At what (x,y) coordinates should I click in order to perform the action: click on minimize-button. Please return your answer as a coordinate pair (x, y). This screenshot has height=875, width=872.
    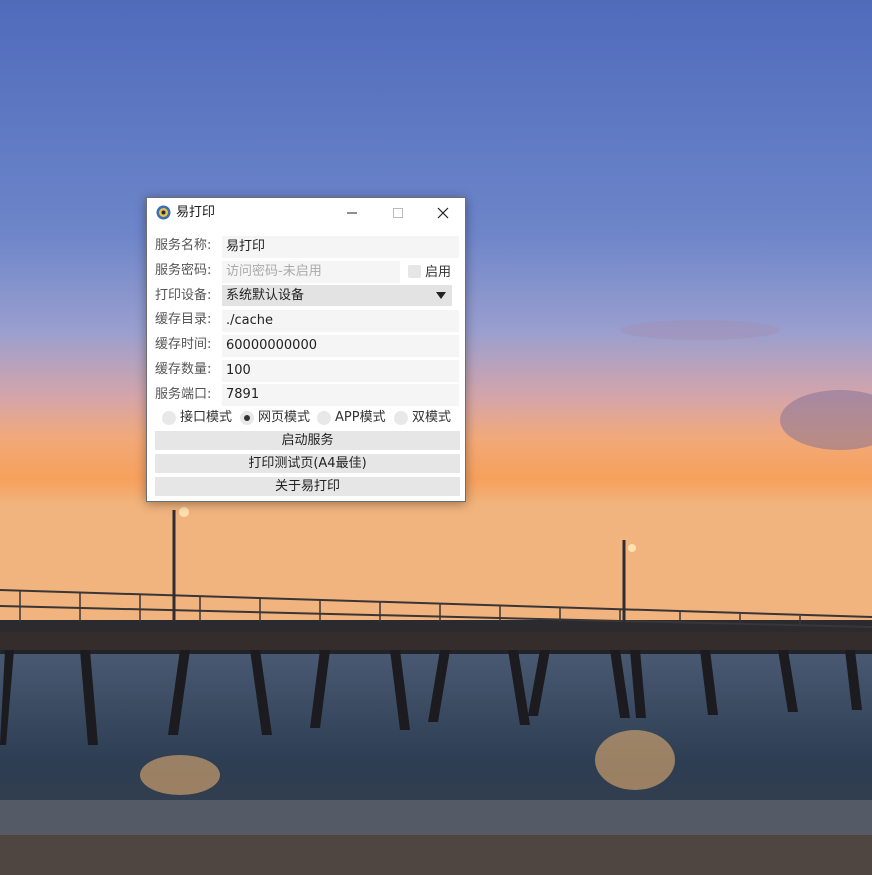
    Looking at the image, I should click on (352, 213).